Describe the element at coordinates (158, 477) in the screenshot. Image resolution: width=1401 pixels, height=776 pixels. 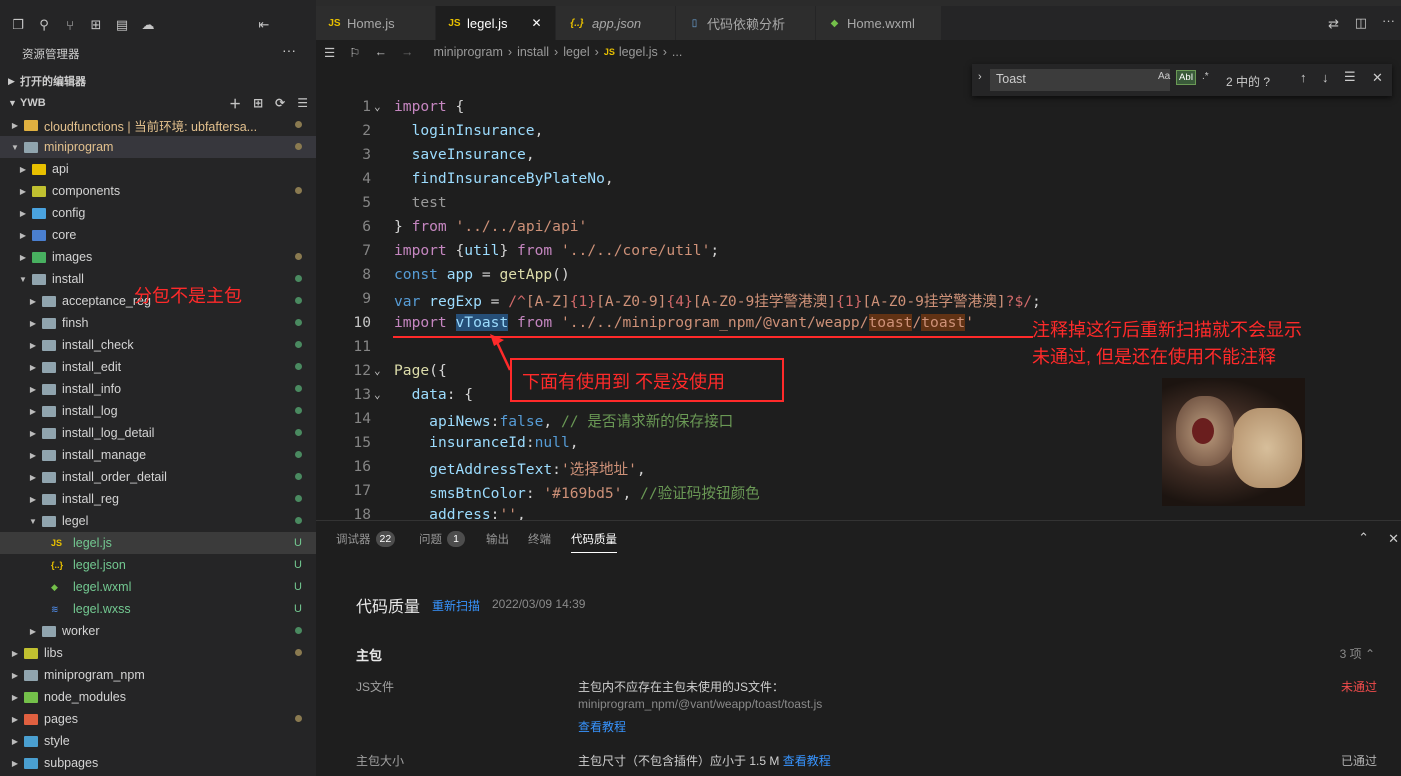
I see `sidebar-item-install-order-detail-folder: ▶ install_order_detail` at that location.